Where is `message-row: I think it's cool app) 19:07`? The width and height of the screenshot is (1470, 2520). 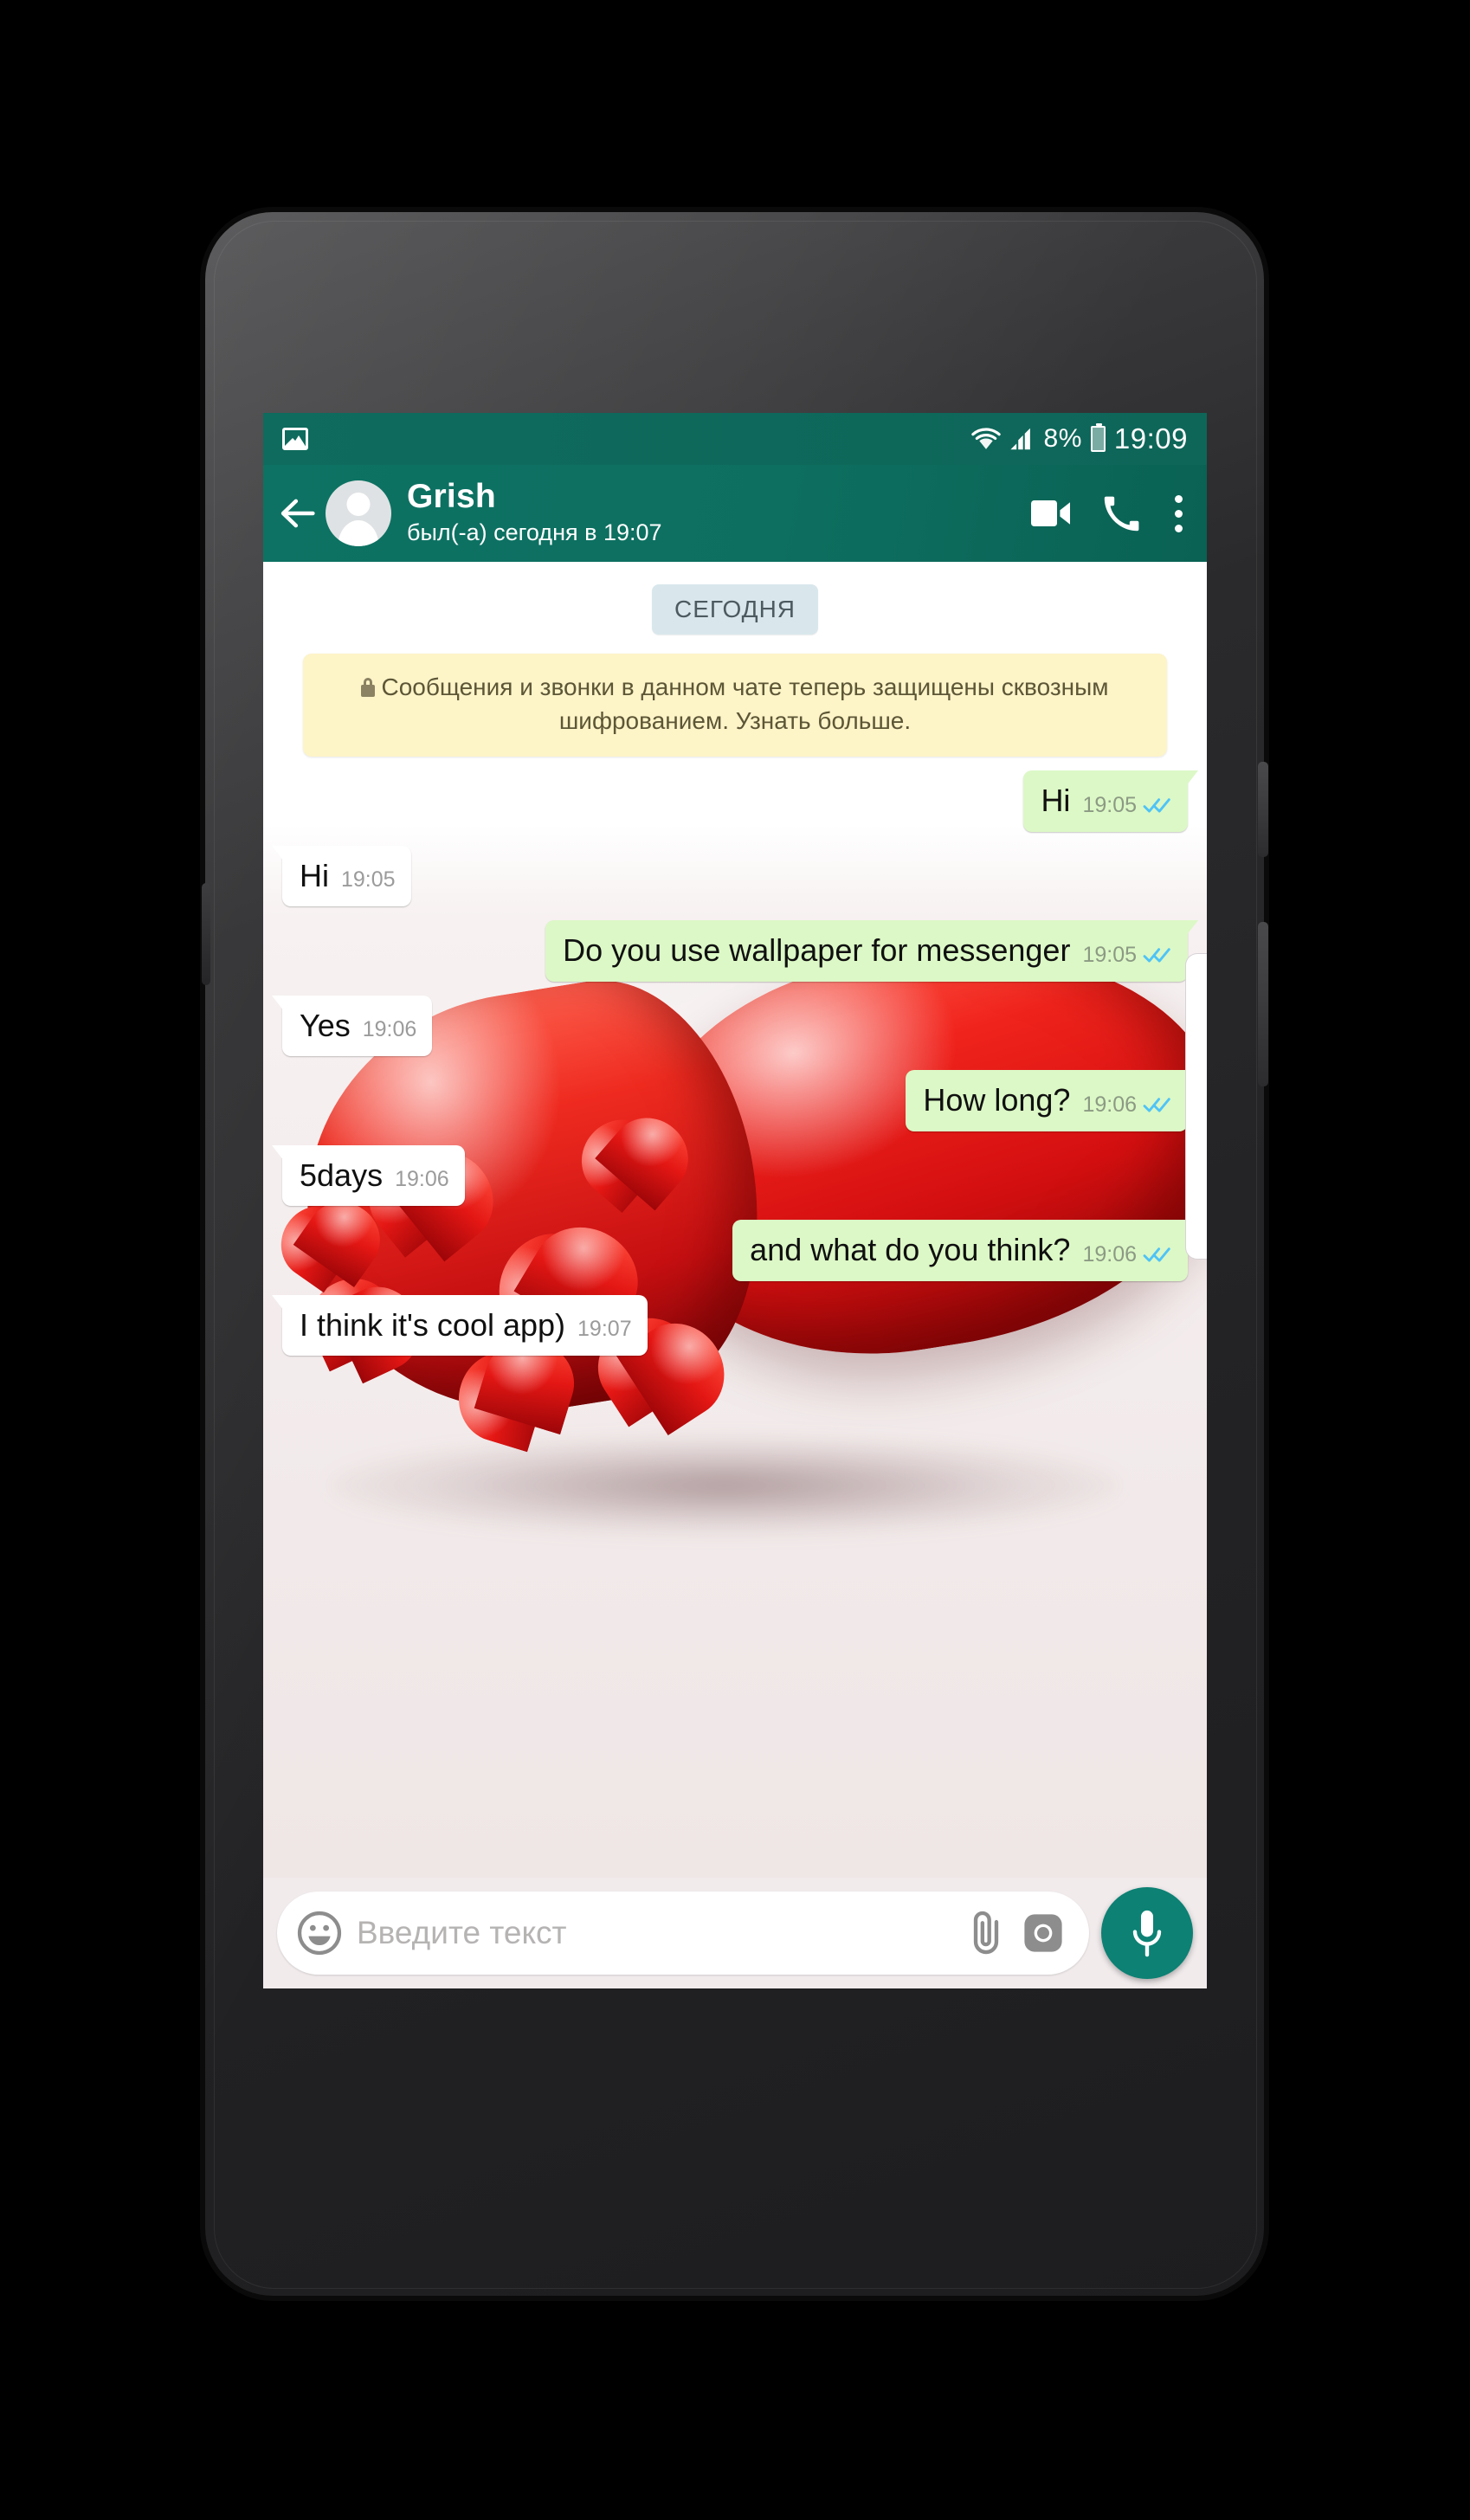
message-row: I think it's cool app) 19:07 is located at coordinates (735, 1325).